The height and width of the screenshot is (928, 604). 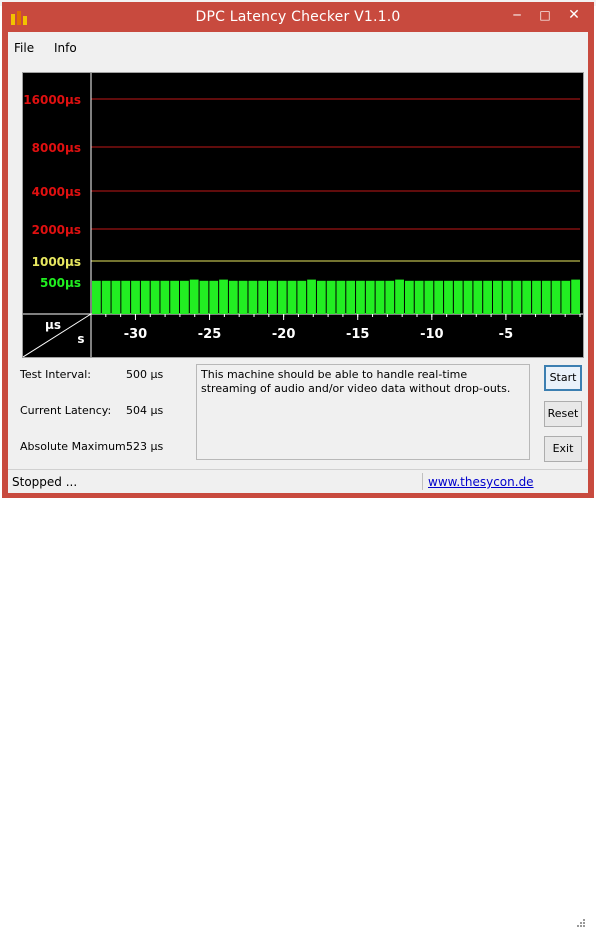 I want to click on reset-button: Reset, so click(x=563, y=414).